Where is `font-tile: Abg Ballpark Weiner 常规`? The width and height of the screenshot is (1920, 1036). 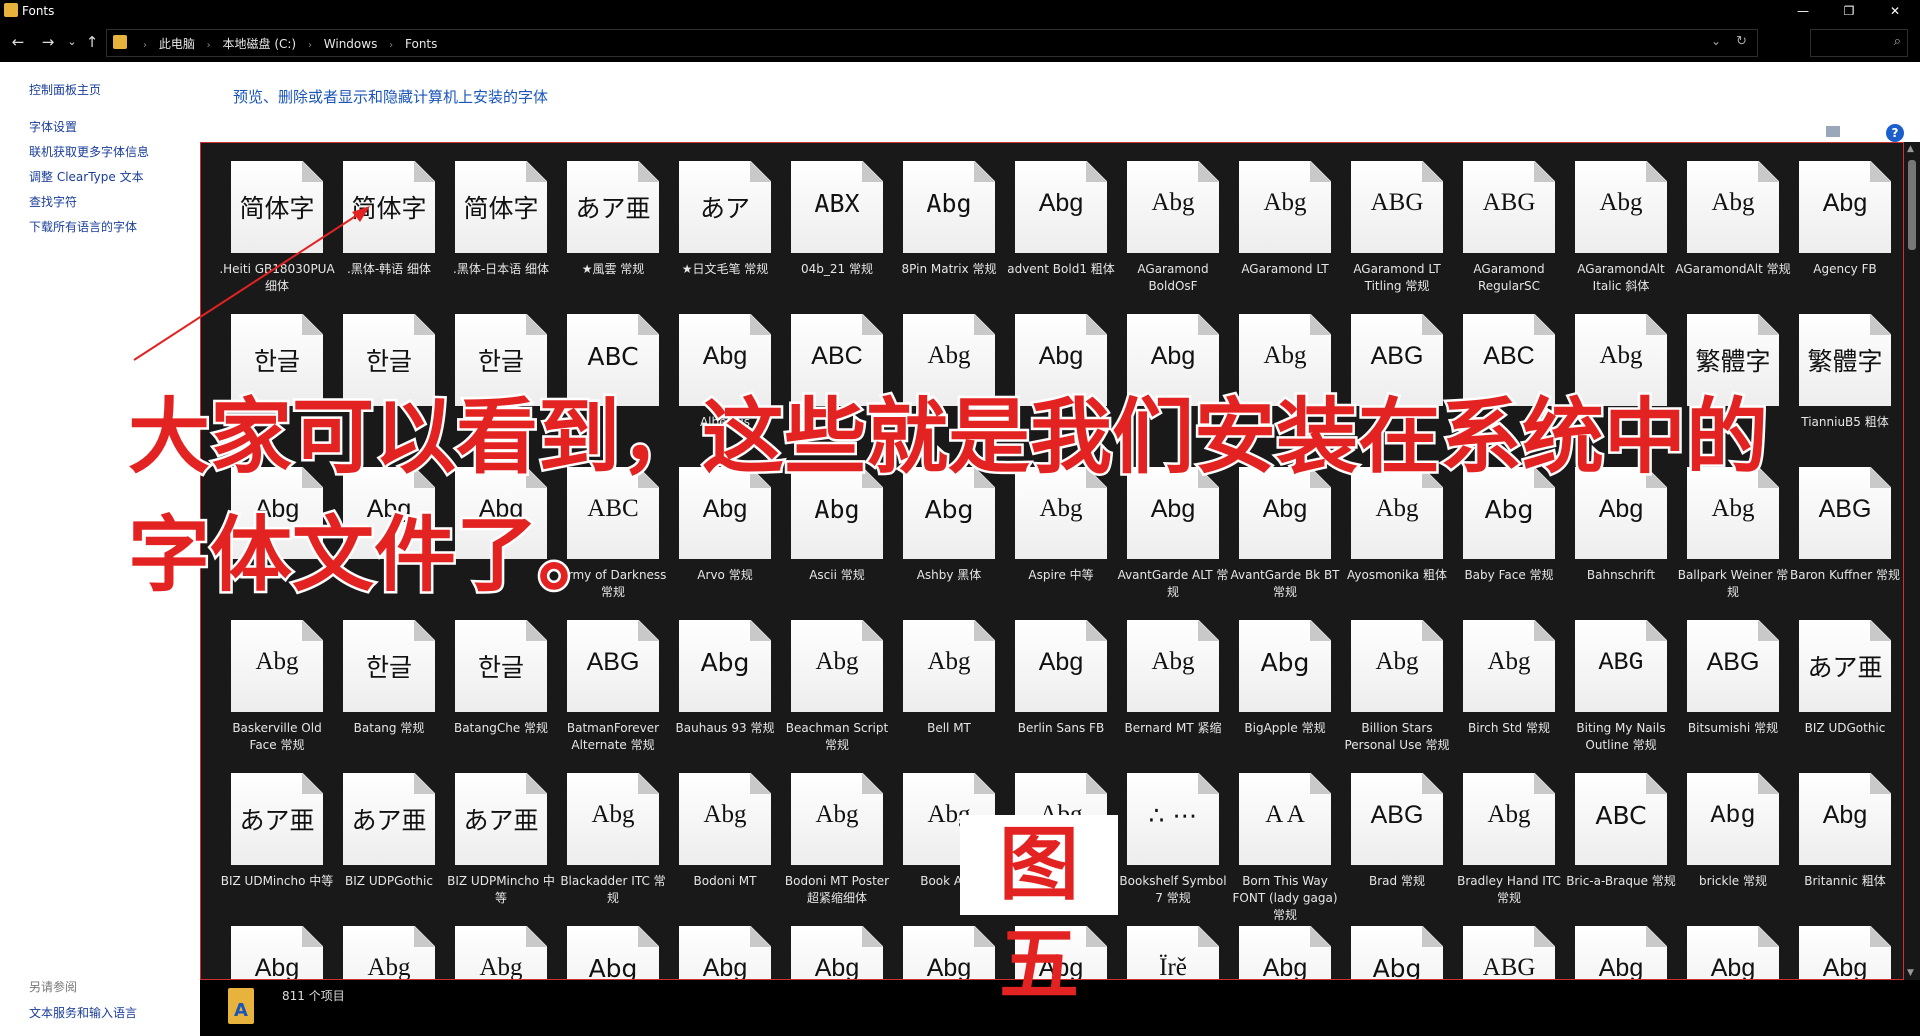
font-tile: Abg Ballpark Weiner 常规 is located at coordinates (1731, 542).